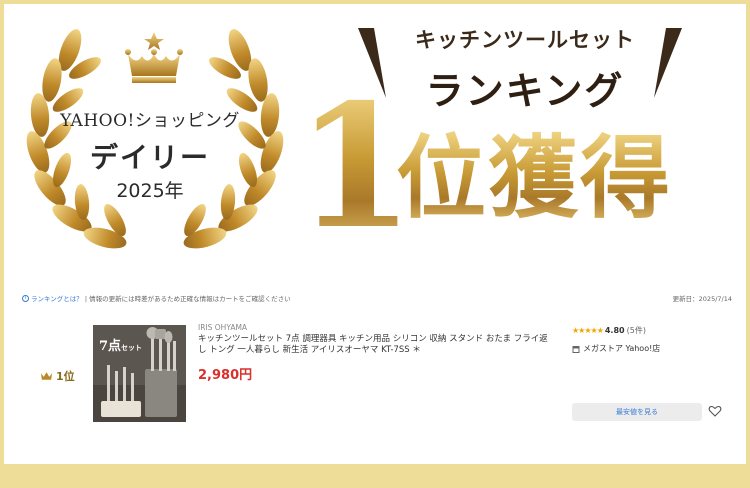  Describe the element at coordinates (25, 298) in the screenshot. I see `info-circle-icon: i` at that location.